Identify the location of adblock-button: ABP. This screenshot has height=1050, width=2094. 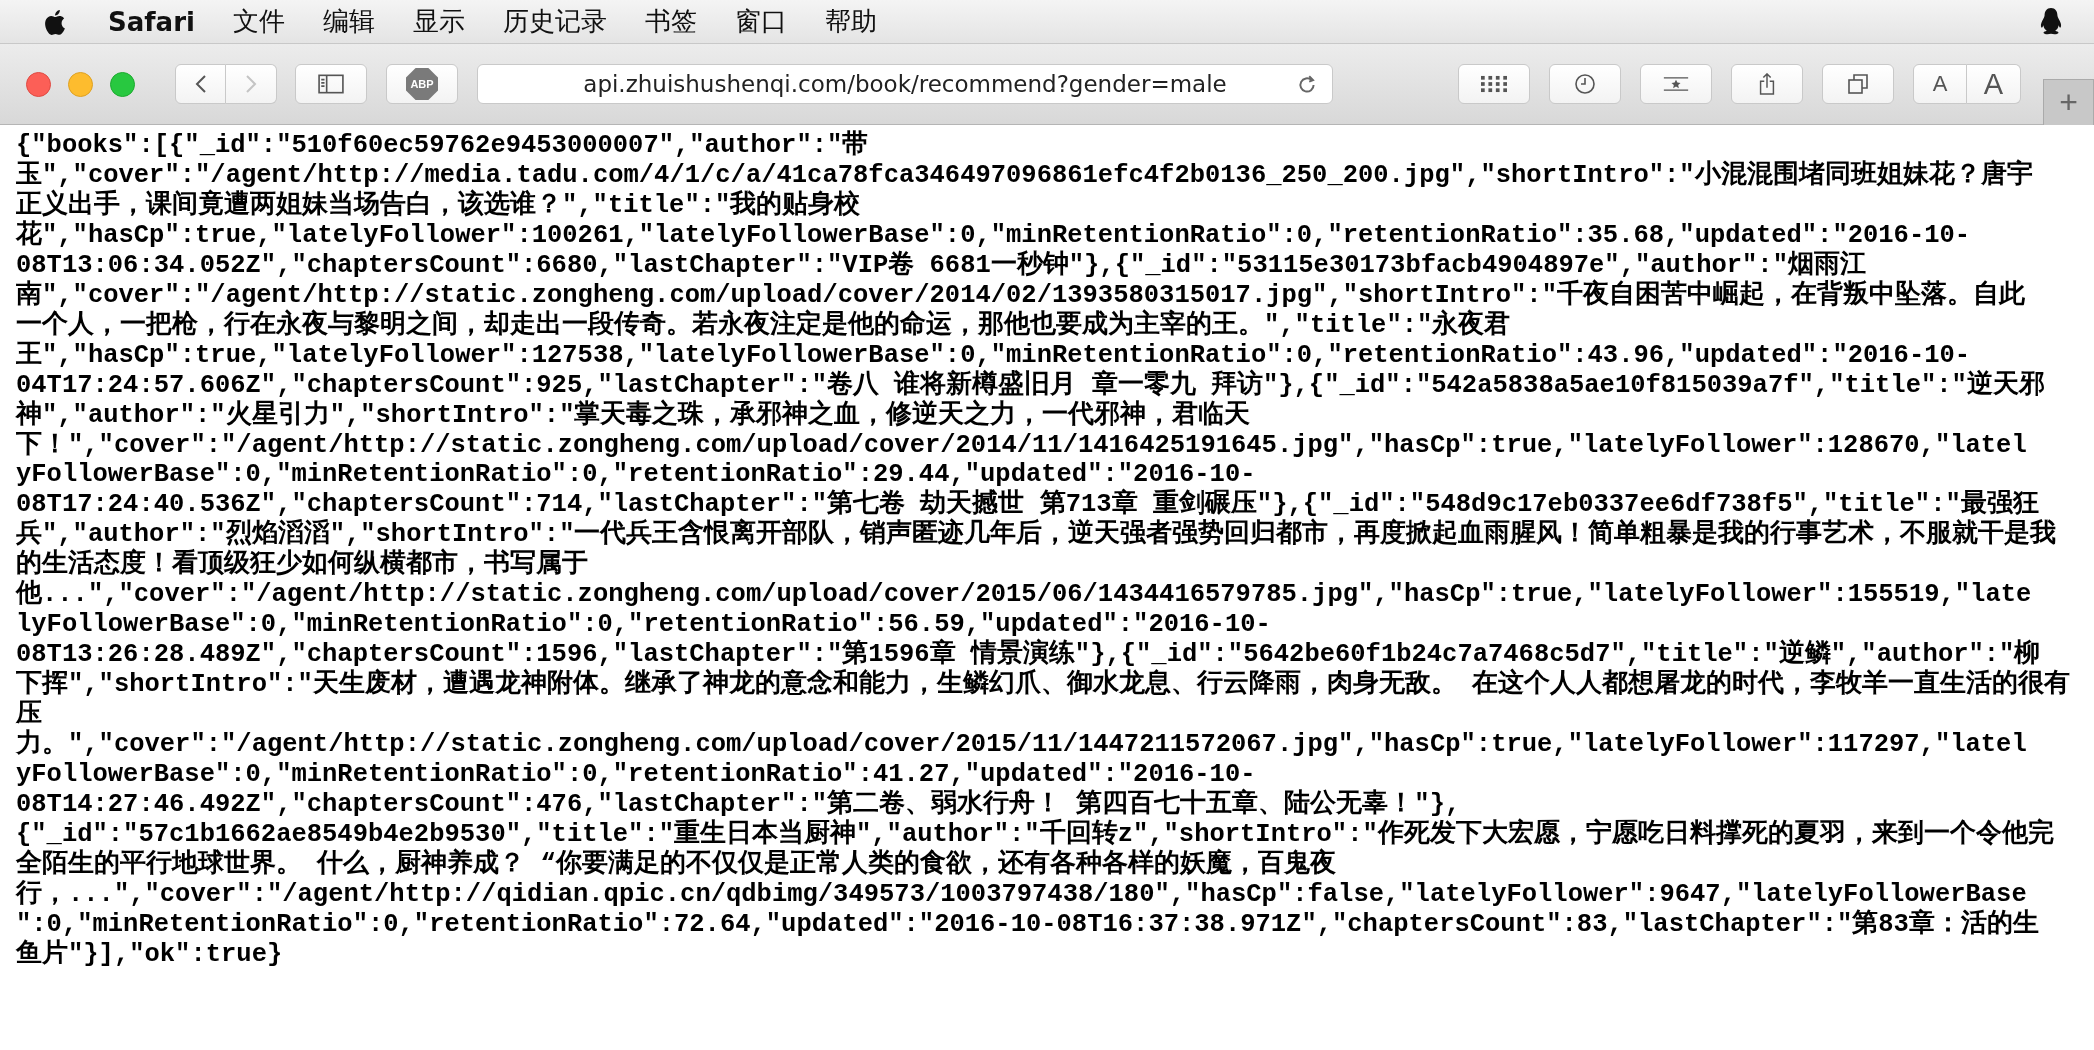
(422, 84).